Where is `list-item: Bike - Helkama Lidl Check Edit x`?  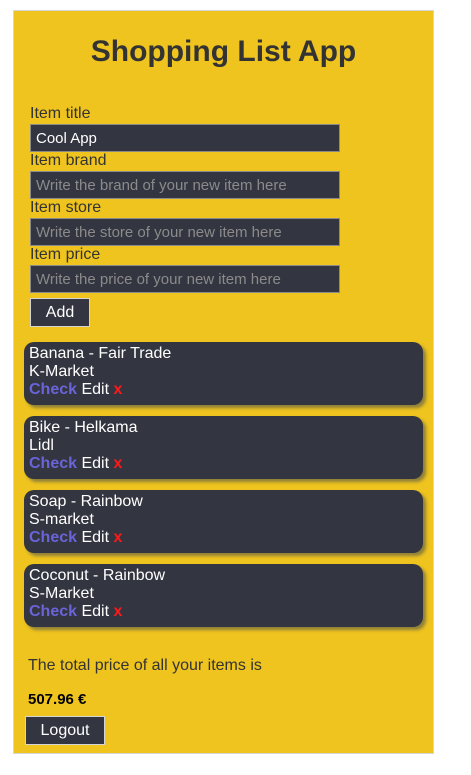
list-item: Bike - Helkama Lidl Check Edit x is located at coordinates (223, 447).